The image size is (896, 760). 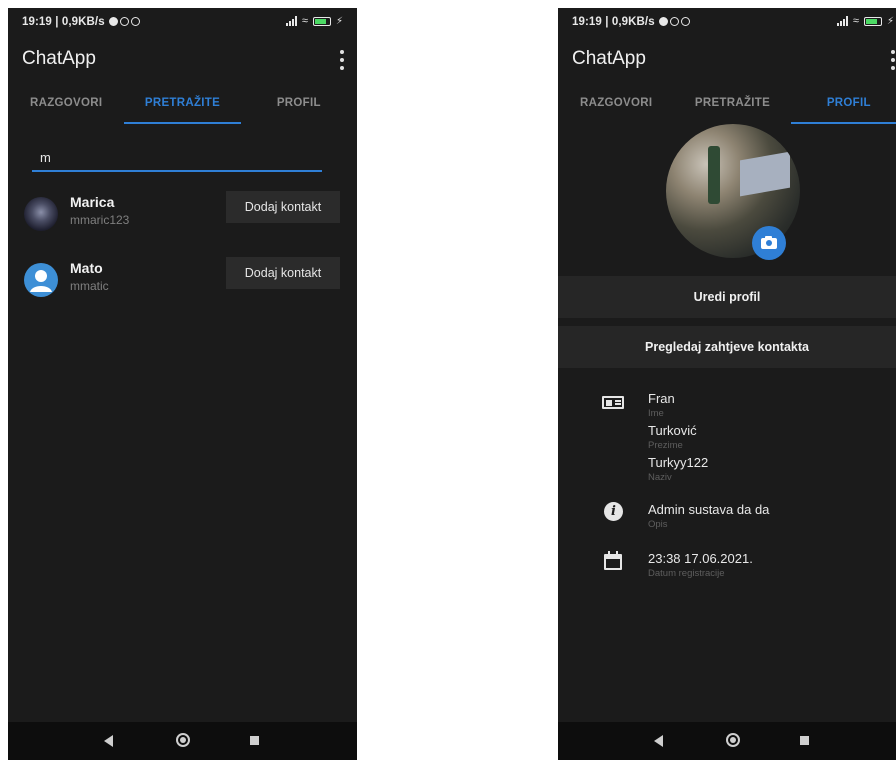 I want to click on nickname-value: Turkyy122, so click(x=678, y=462).